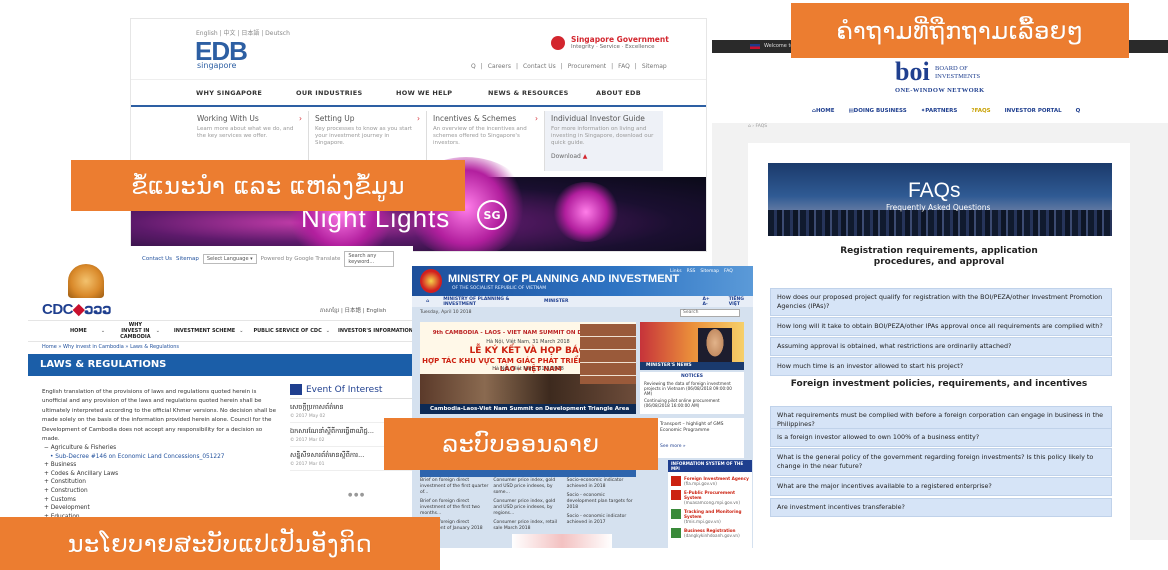 Image resolution: width=1168 pixels, height=570 pixels. Describe the element at coordinates (941, 507) in the screenshot. I see `faq-question: Are investment incentives transferable?` at that location.